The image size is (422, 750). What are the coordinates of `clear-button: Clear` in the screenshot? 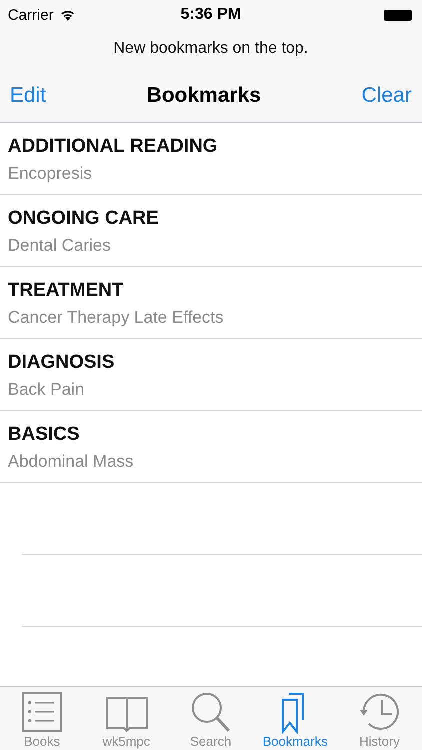 It's located at (387, 96).